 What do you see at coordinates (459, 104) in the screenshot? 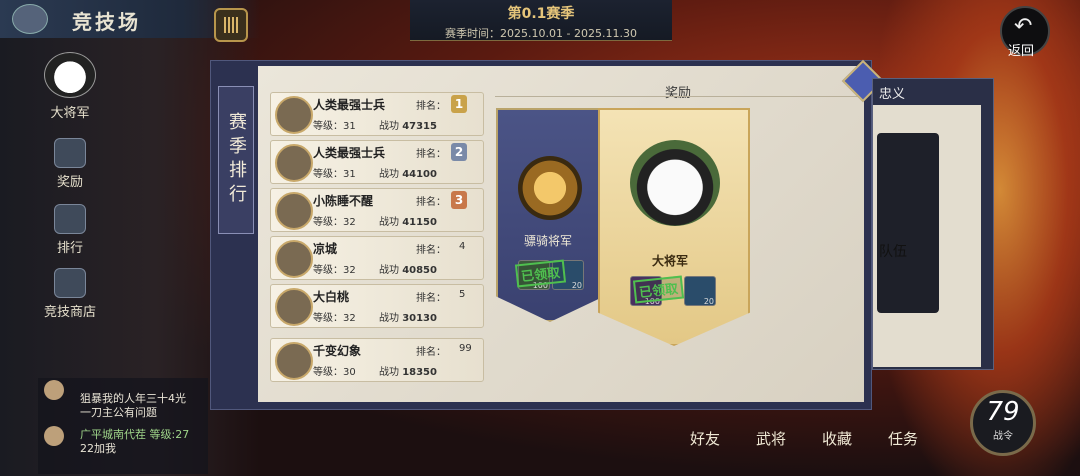
I see `rank-badge-gold: 1` at bounding box center [459, 104].